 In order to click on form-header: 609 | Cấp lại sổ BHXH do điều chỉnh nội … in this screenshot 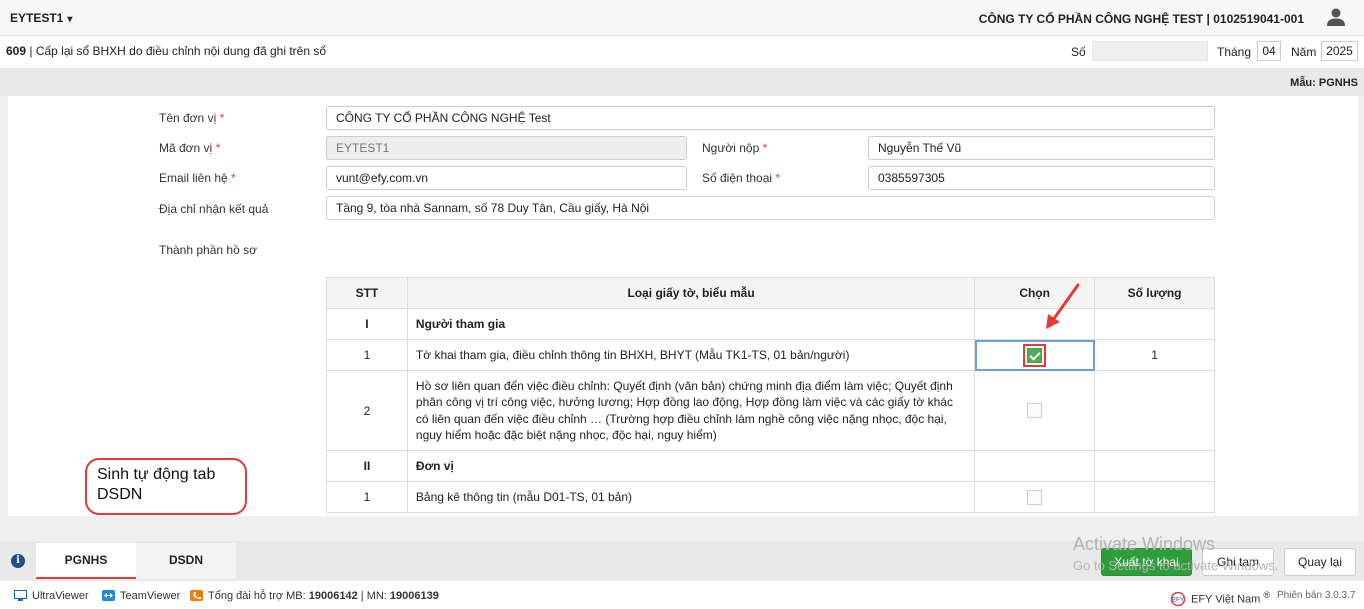, I will do `click(682, 52)`.